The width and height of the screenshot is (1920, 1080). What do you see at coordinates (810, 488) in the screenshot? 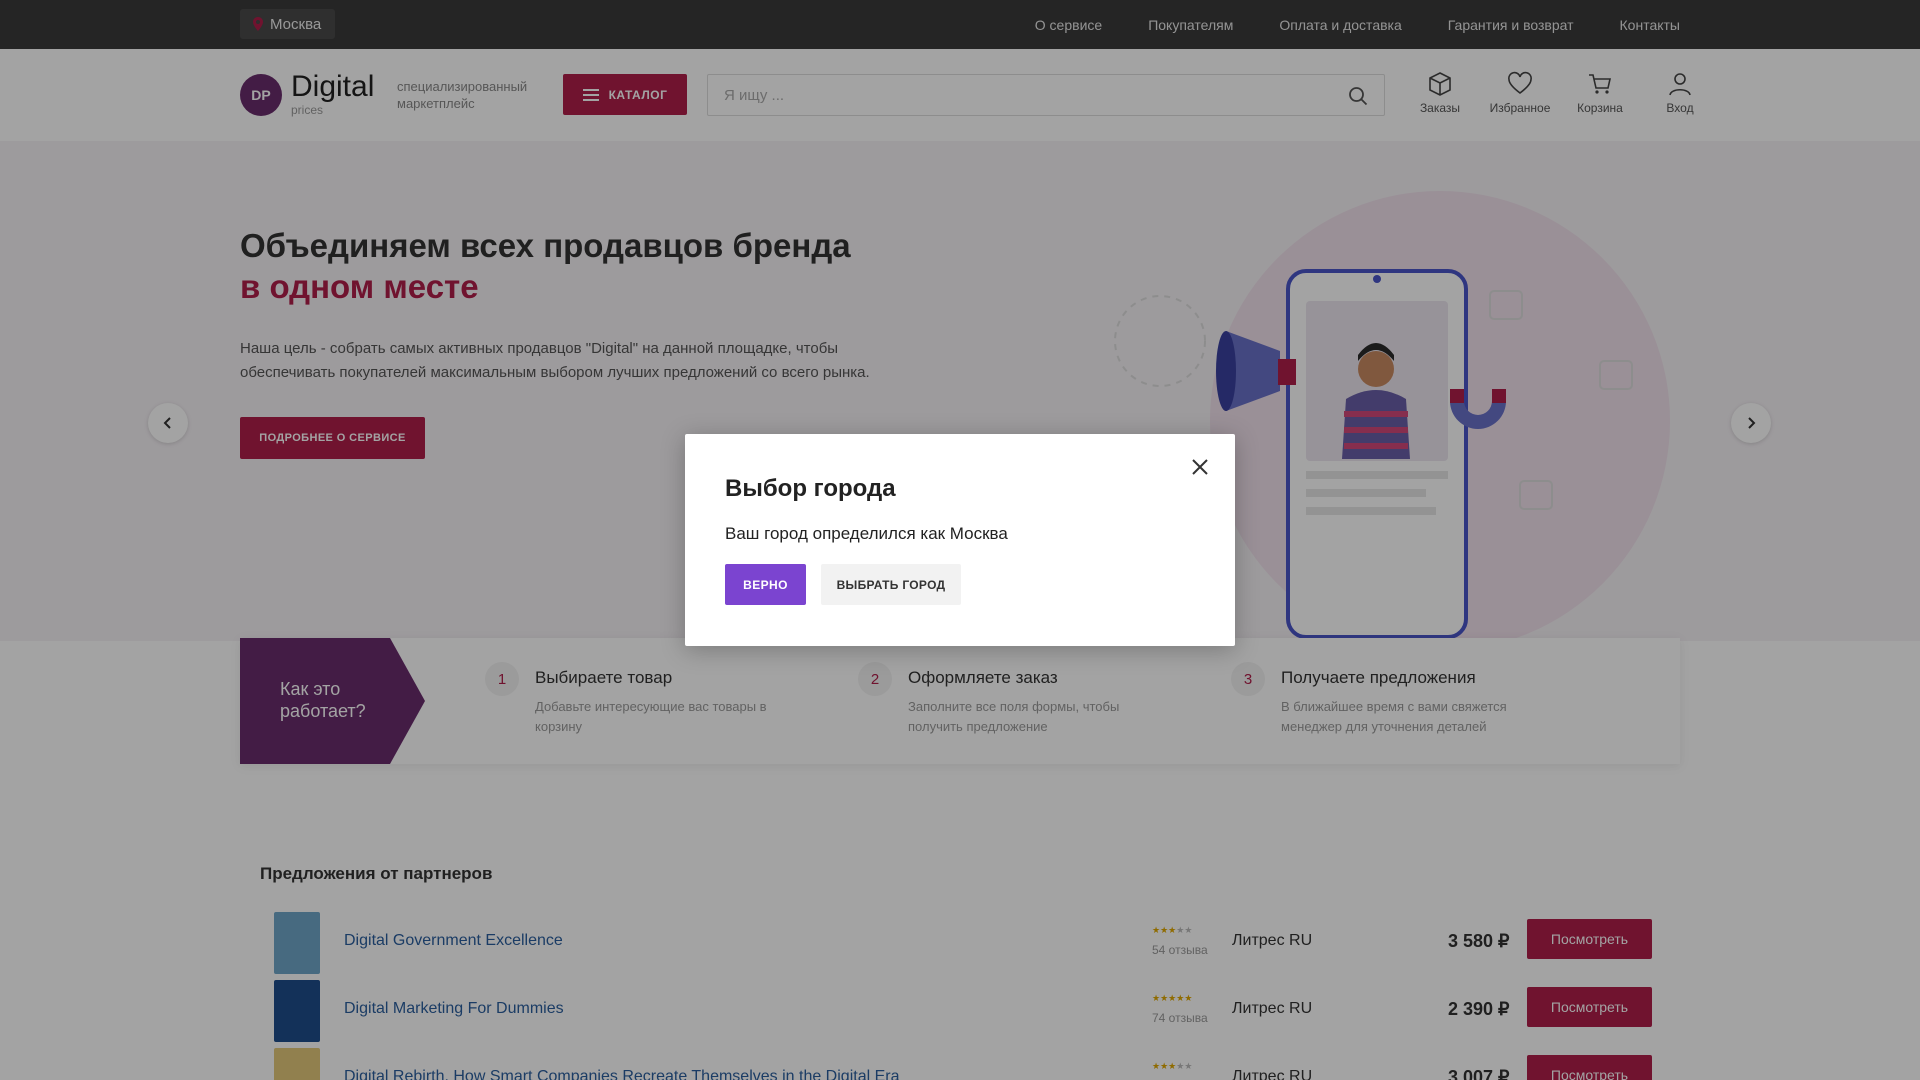
I see `modal-title: Выбор города` at bounding box center [810, 488].